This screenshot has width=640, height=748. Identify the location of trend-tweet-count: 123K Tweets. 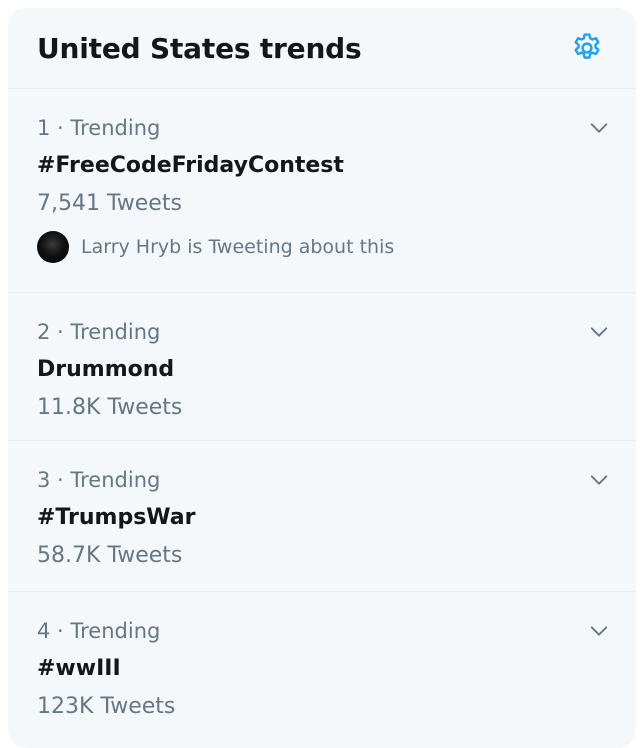
(106, 706).